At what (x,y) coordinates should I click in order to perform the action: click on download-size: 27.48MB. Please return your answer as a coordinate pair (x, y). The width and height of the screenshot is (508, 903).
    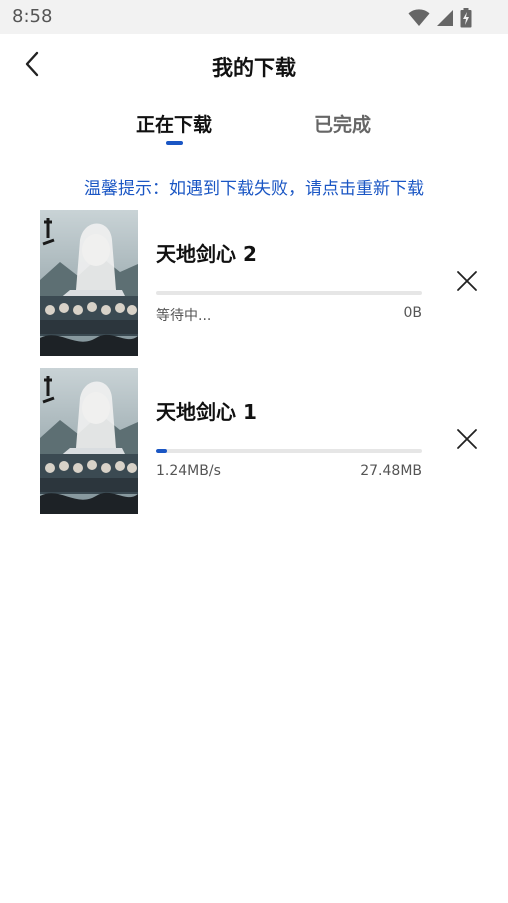
    Looking at the image, I should click on (391, 471).